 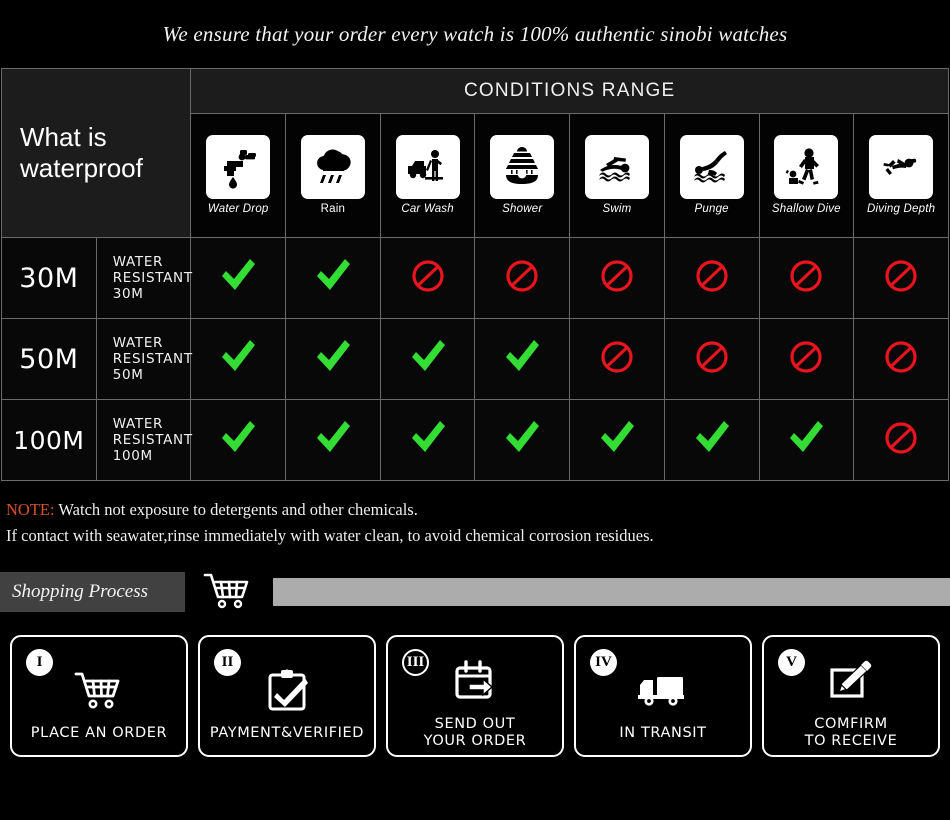 What do you see at coordinates (522, 175) in the screenshot?
I see `column-header-shower: Shower` at bounding box center [522, 175].